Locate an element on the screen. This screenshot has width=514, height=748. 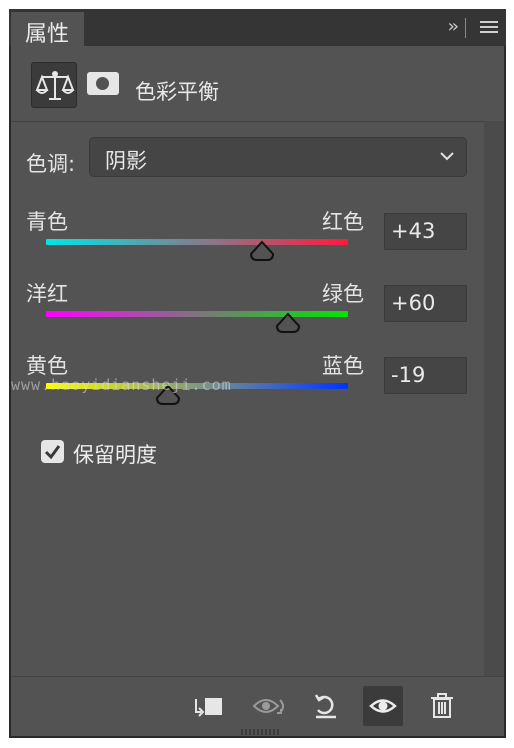
chevron-down-icon is located at coordinates (447, 156).